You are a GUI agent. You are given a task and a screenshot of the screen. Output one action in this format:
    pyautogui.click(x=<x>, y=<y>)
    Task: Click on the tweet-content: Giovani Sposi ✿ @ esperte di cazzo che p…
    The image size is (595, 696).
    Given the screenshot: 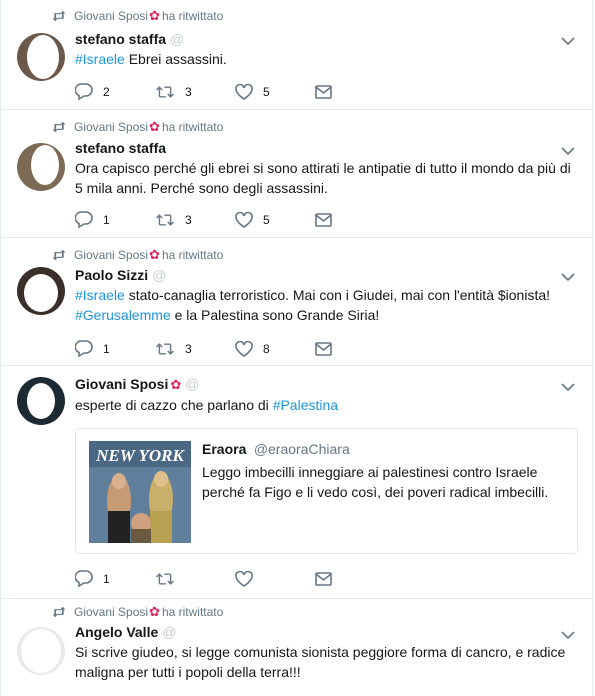 What is the action you would take?
    pyautogui.click(x=324, y=395)
    